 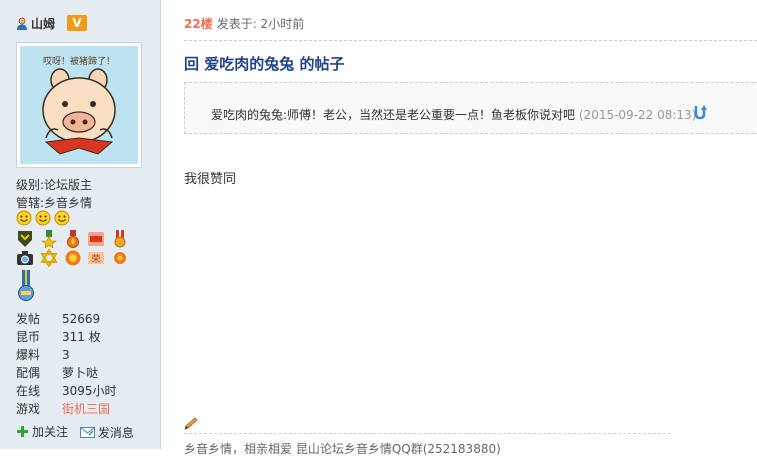 What do you see at coordinates (637, 115) in the screenshot?
I see `quote-date: (2015-09-22 08:13)` at bounding box center [637, 115].